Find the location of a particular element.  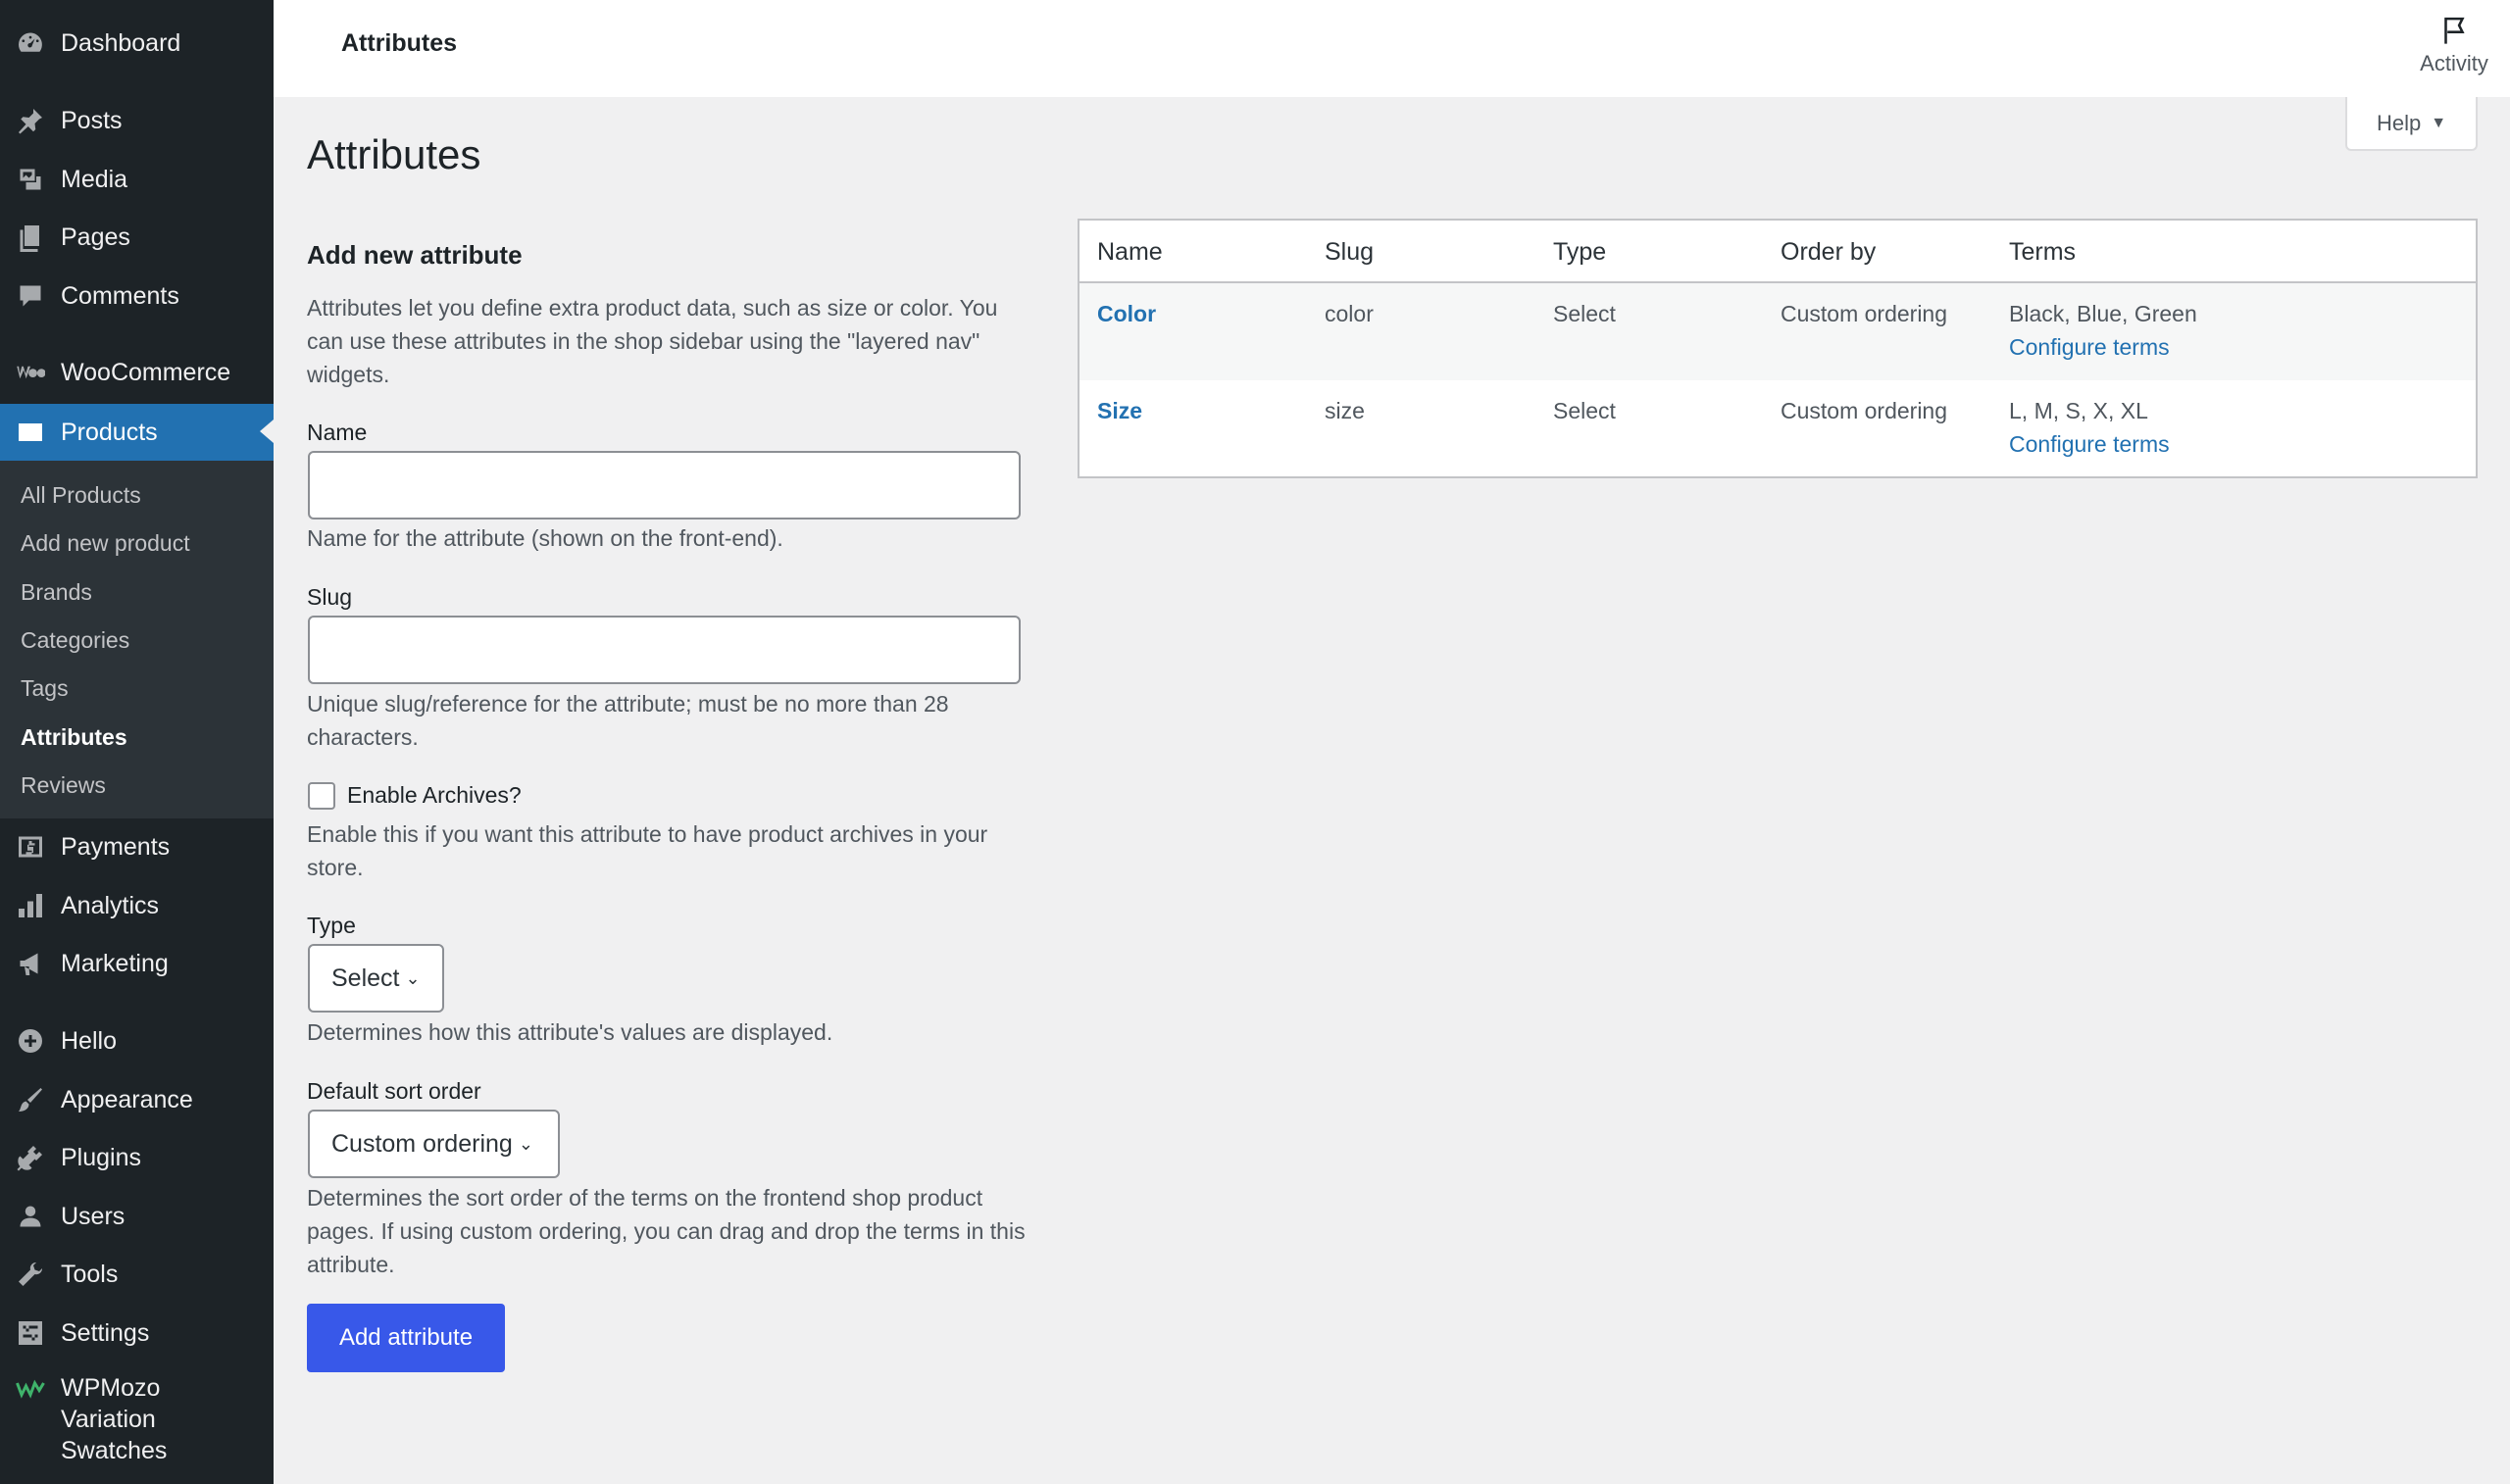

column-header-name: Name is located at coordinates (1130, 253).